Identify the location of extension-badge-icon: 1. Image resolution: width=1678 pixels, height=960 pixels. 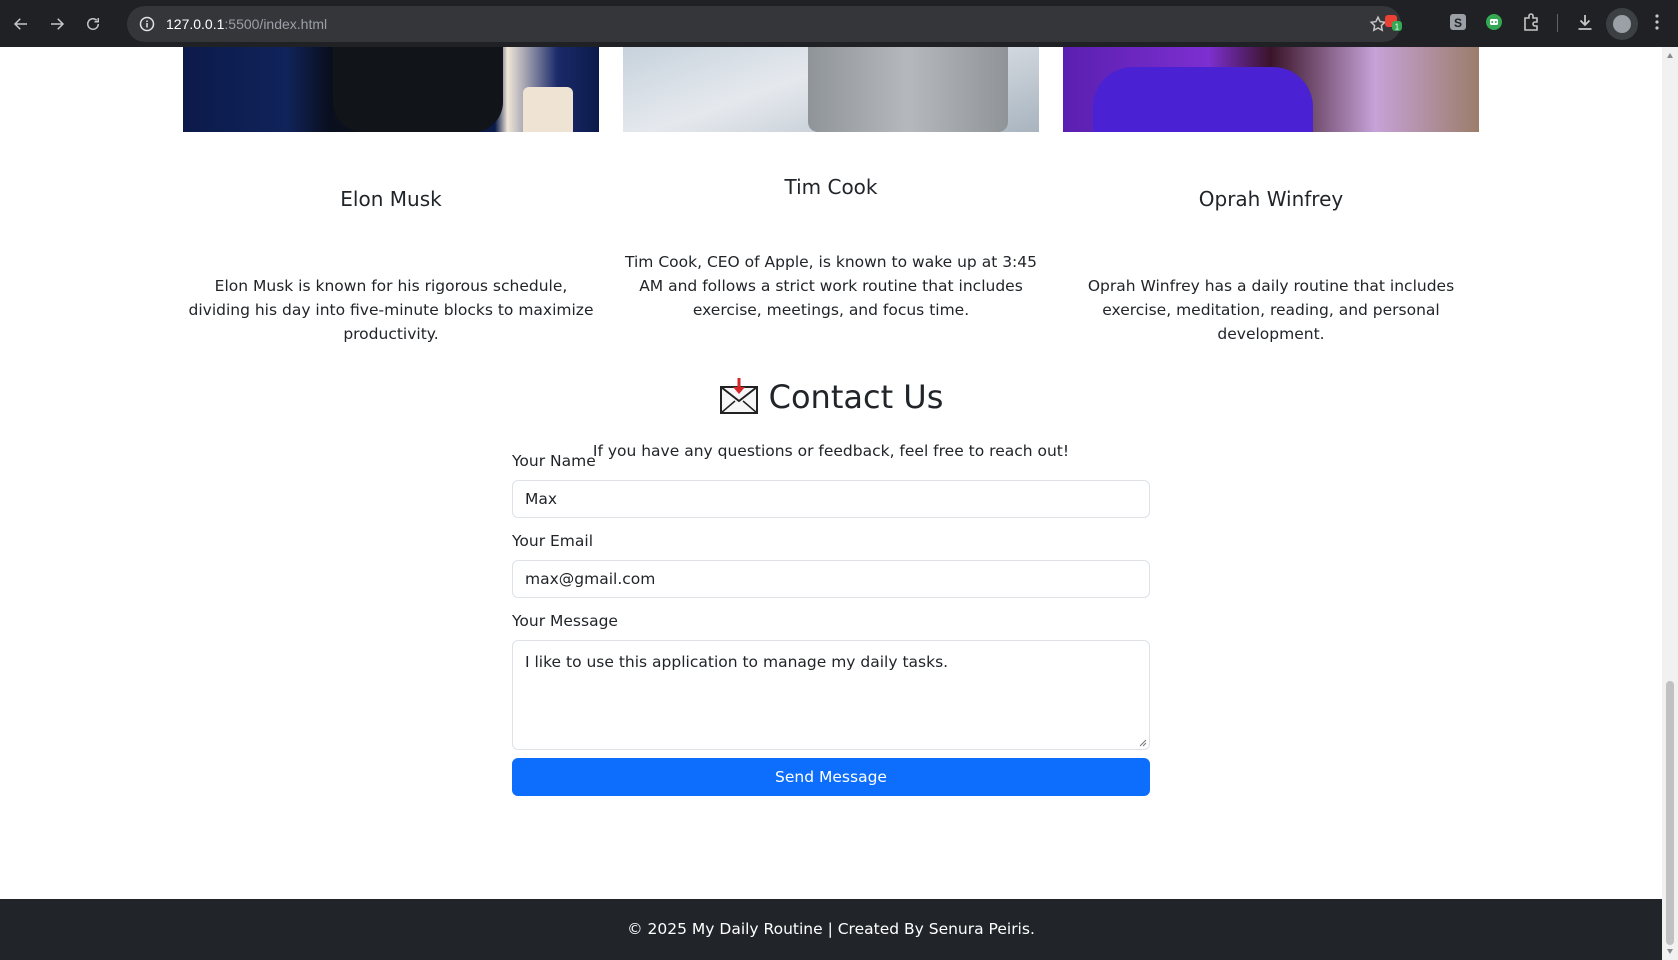
(1393, 22).